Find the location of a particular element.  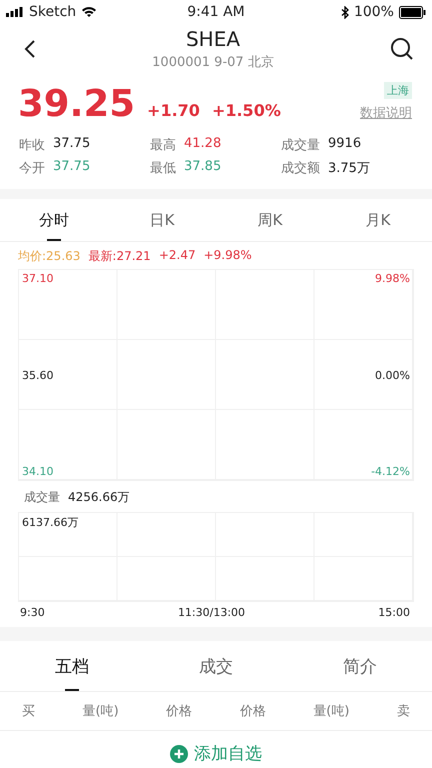

chart-tab: 周K is located at coordinates (270, 220).